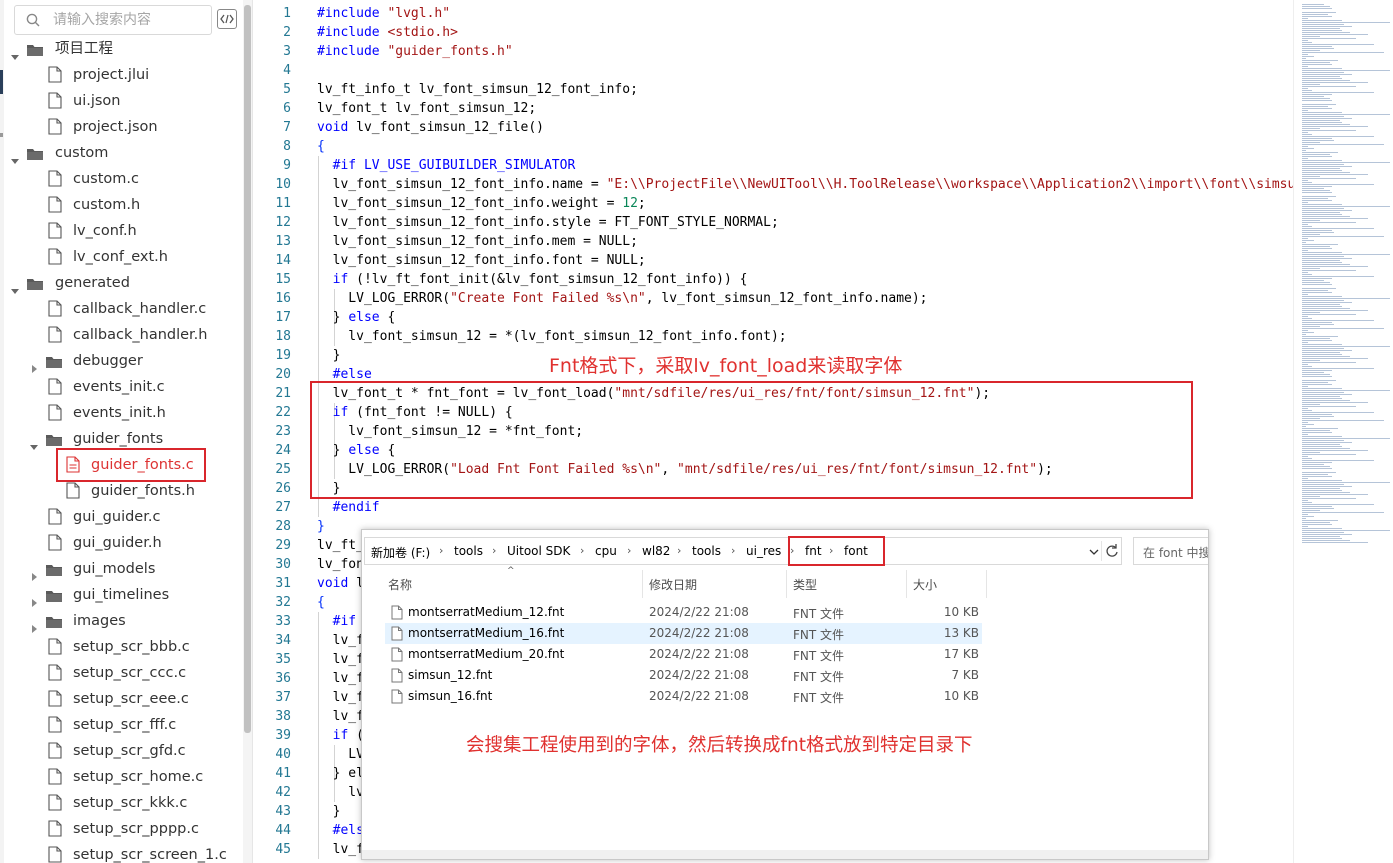 Image resolution: width=1393 pixels, height=863 pixels. Describe the element at coordinates (121, 751) in the screenshot. I see `tree-file: setup_scr_gfd.c` at that location.